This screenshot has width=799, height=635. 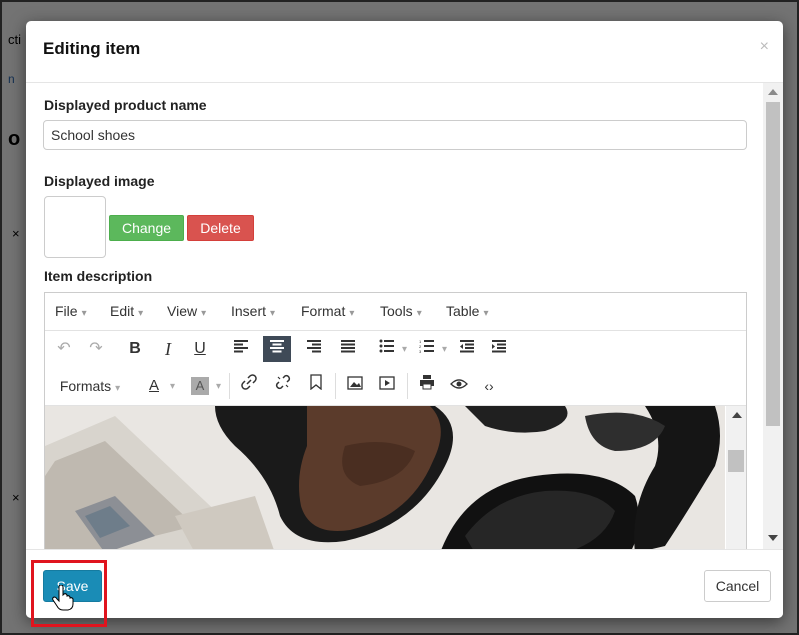 I want to click on redo-icon: ↷, so click(x=96, y=349).